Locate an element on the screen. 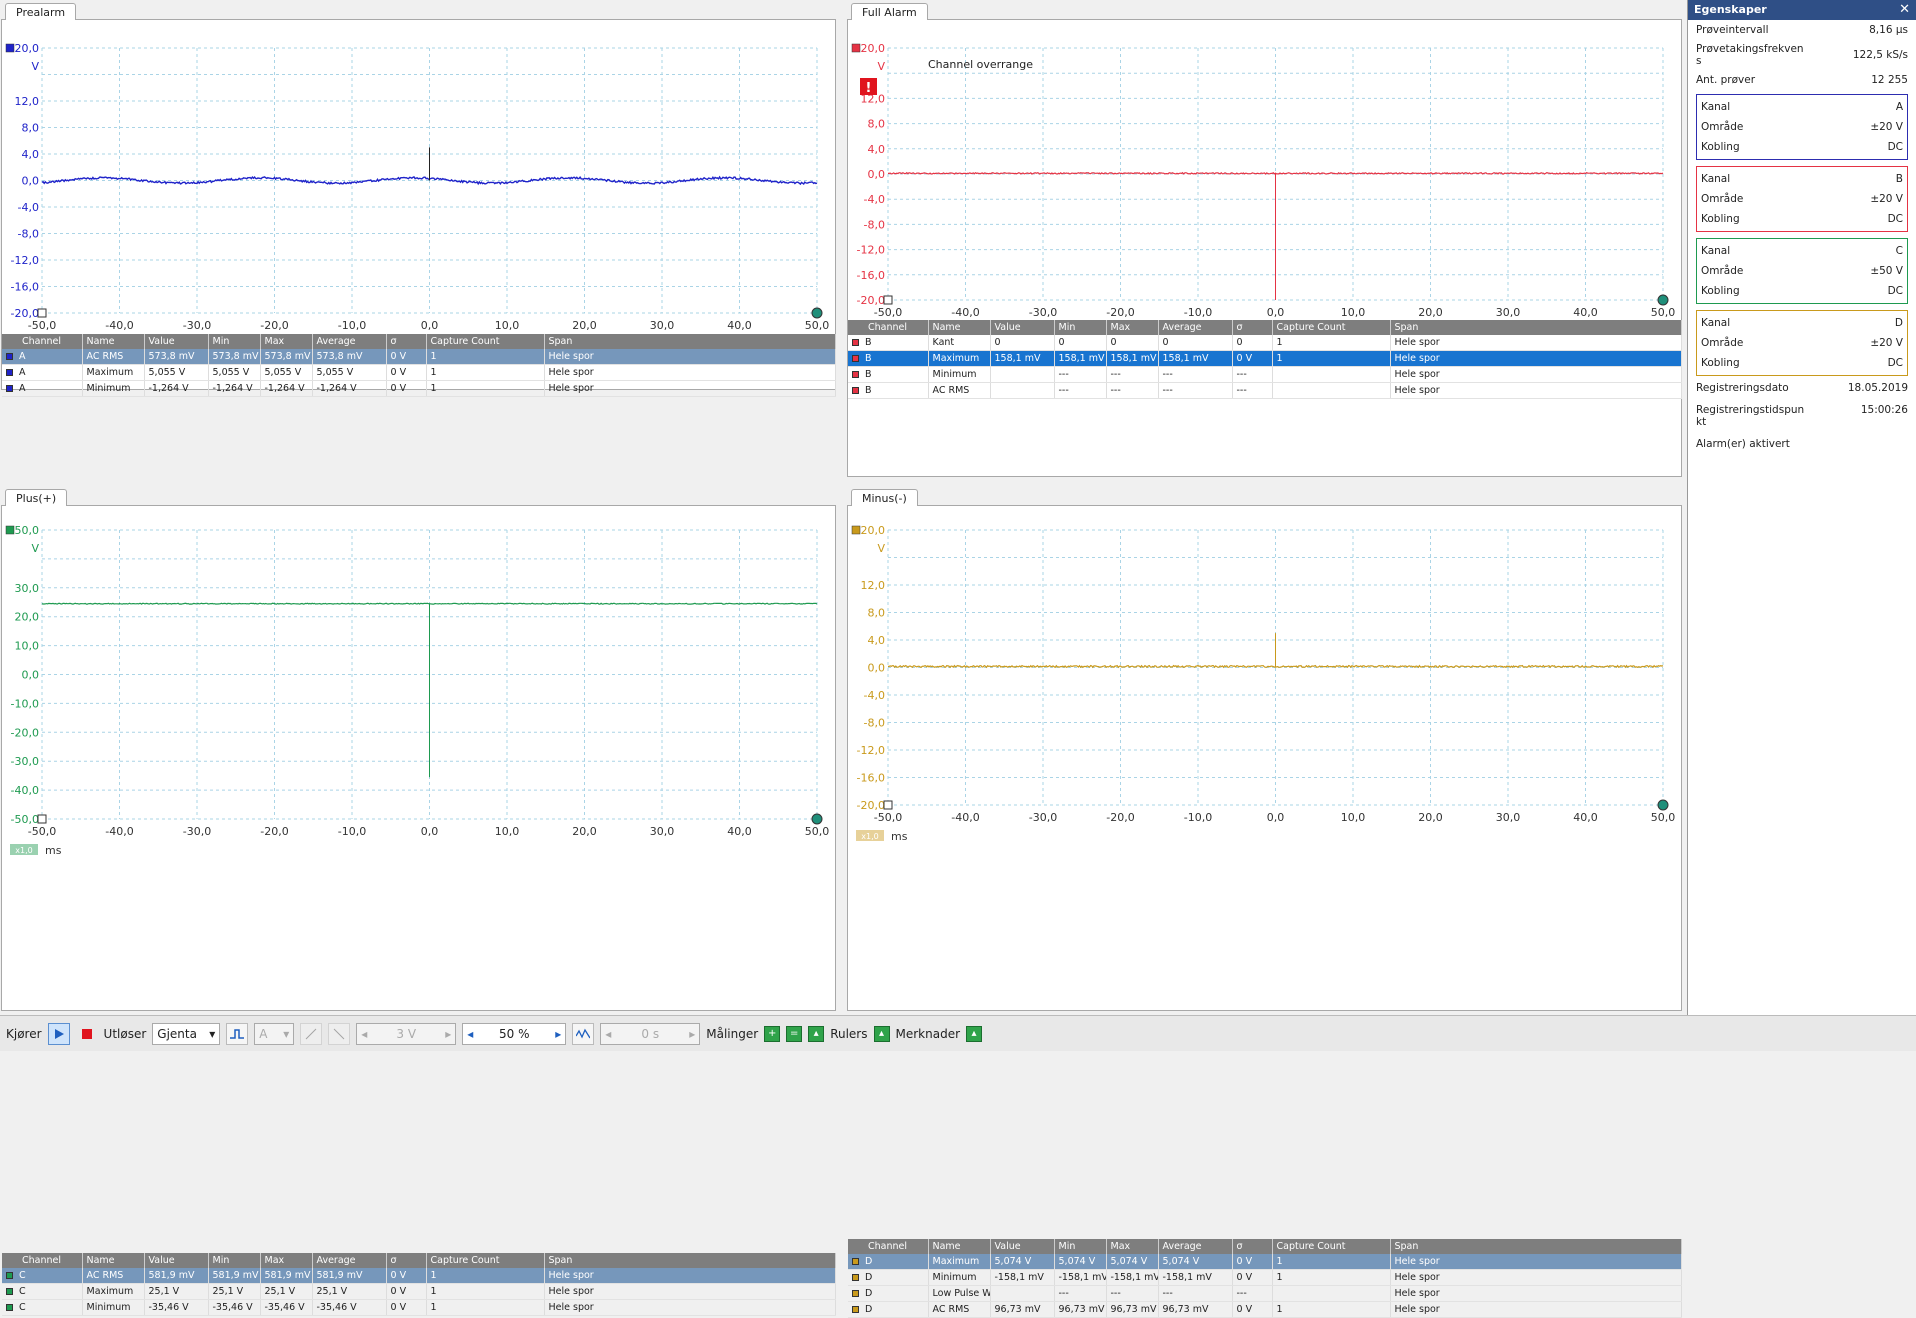 This screenshot has height=1318, width=1916. trigger-level-field: ◂ 3 V ▸ is located at coordinates (406, 1034).